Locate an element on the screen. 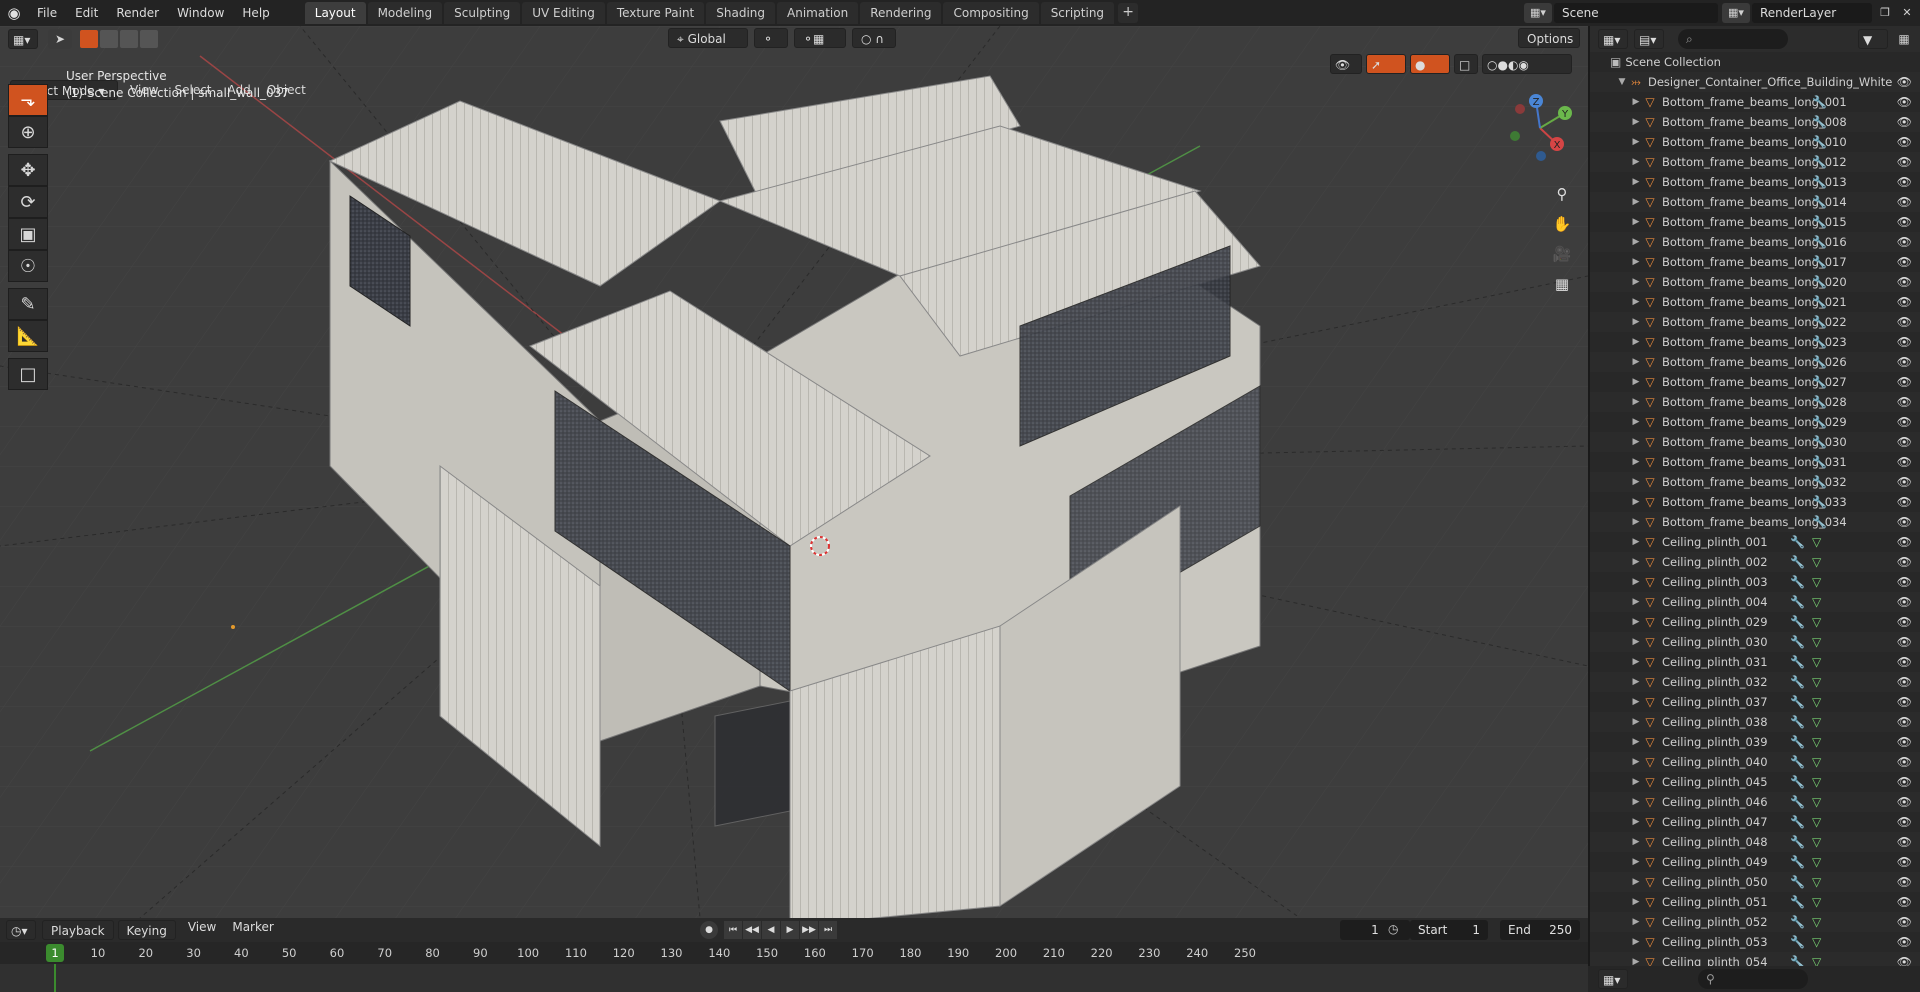  pan-hand-icon: ✋ is located at coordinates (1562, 224).